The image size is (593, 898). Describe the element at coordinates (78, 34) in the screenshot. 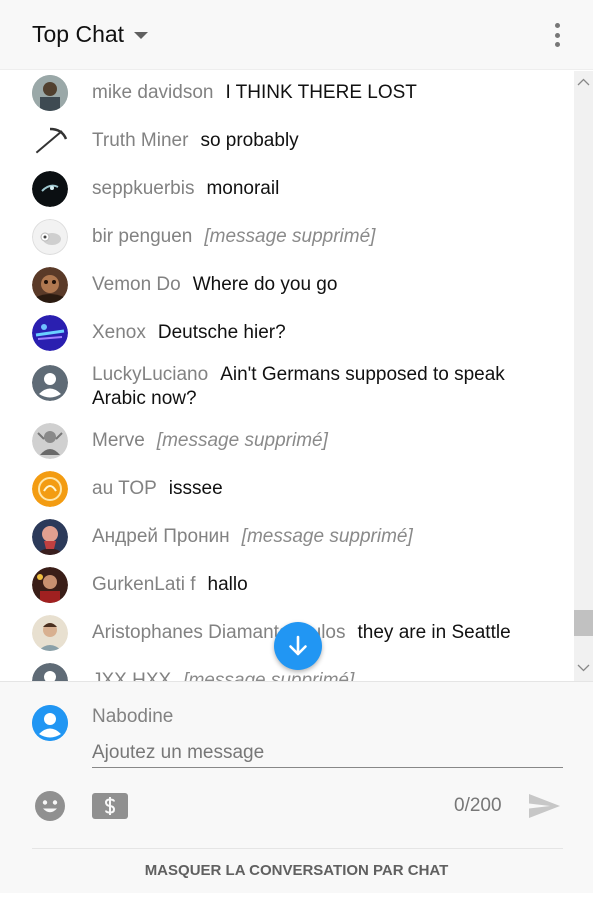

I see `chat-mode-label: Top Chat` at that location.